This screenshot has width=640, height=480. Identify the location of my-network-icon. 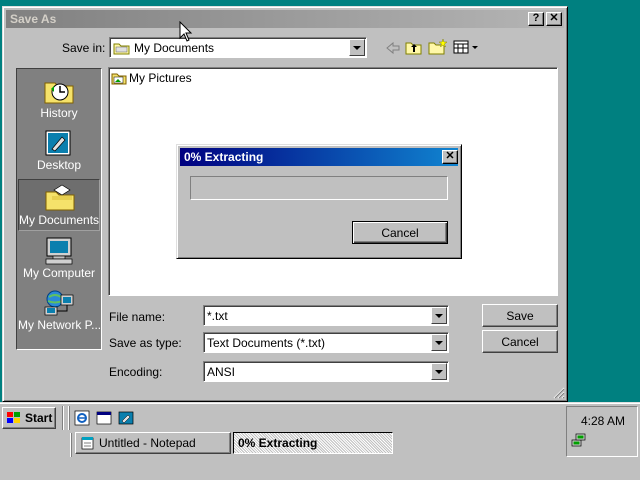
(59, 303).